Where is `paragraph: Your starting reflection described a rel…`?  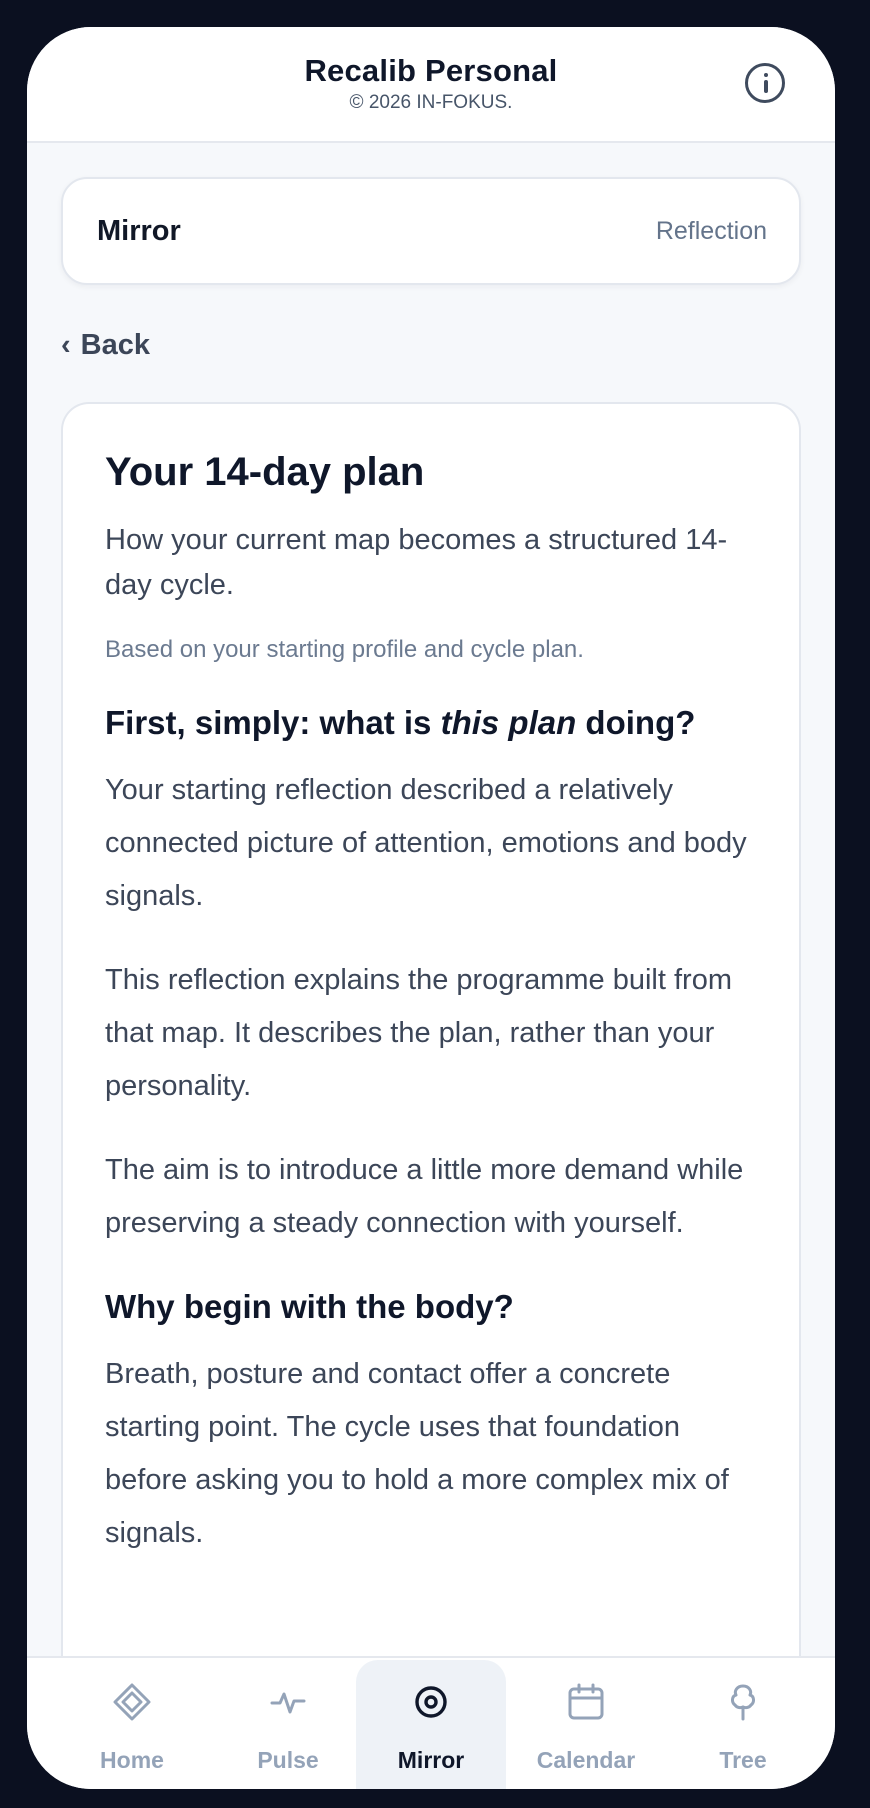
paragraph: Your starting reflection described a rel… is located at coordinates (426, 843).